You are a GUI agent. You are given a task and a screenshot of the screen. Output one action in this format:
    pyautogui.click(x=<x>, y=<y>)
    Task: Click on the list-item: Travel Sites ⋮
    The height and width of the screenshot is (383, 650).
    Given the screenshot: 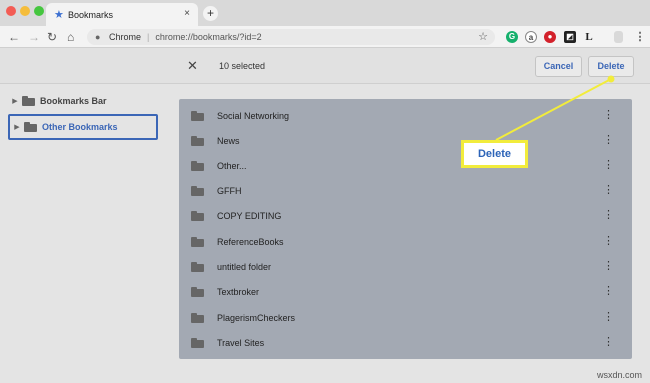 What is the action you would take?
    pyautogui.click(x=405, y=342)
    